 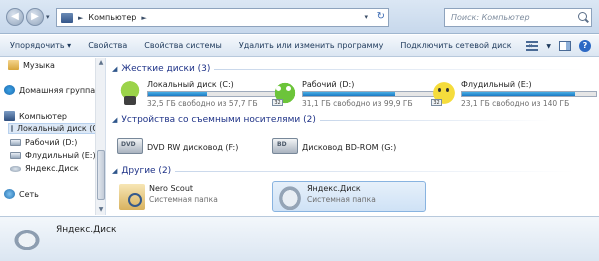 What do you see at coordinates (9, 194) in the screenshot?
I see `network-icon` at bounding box center [9, 194].